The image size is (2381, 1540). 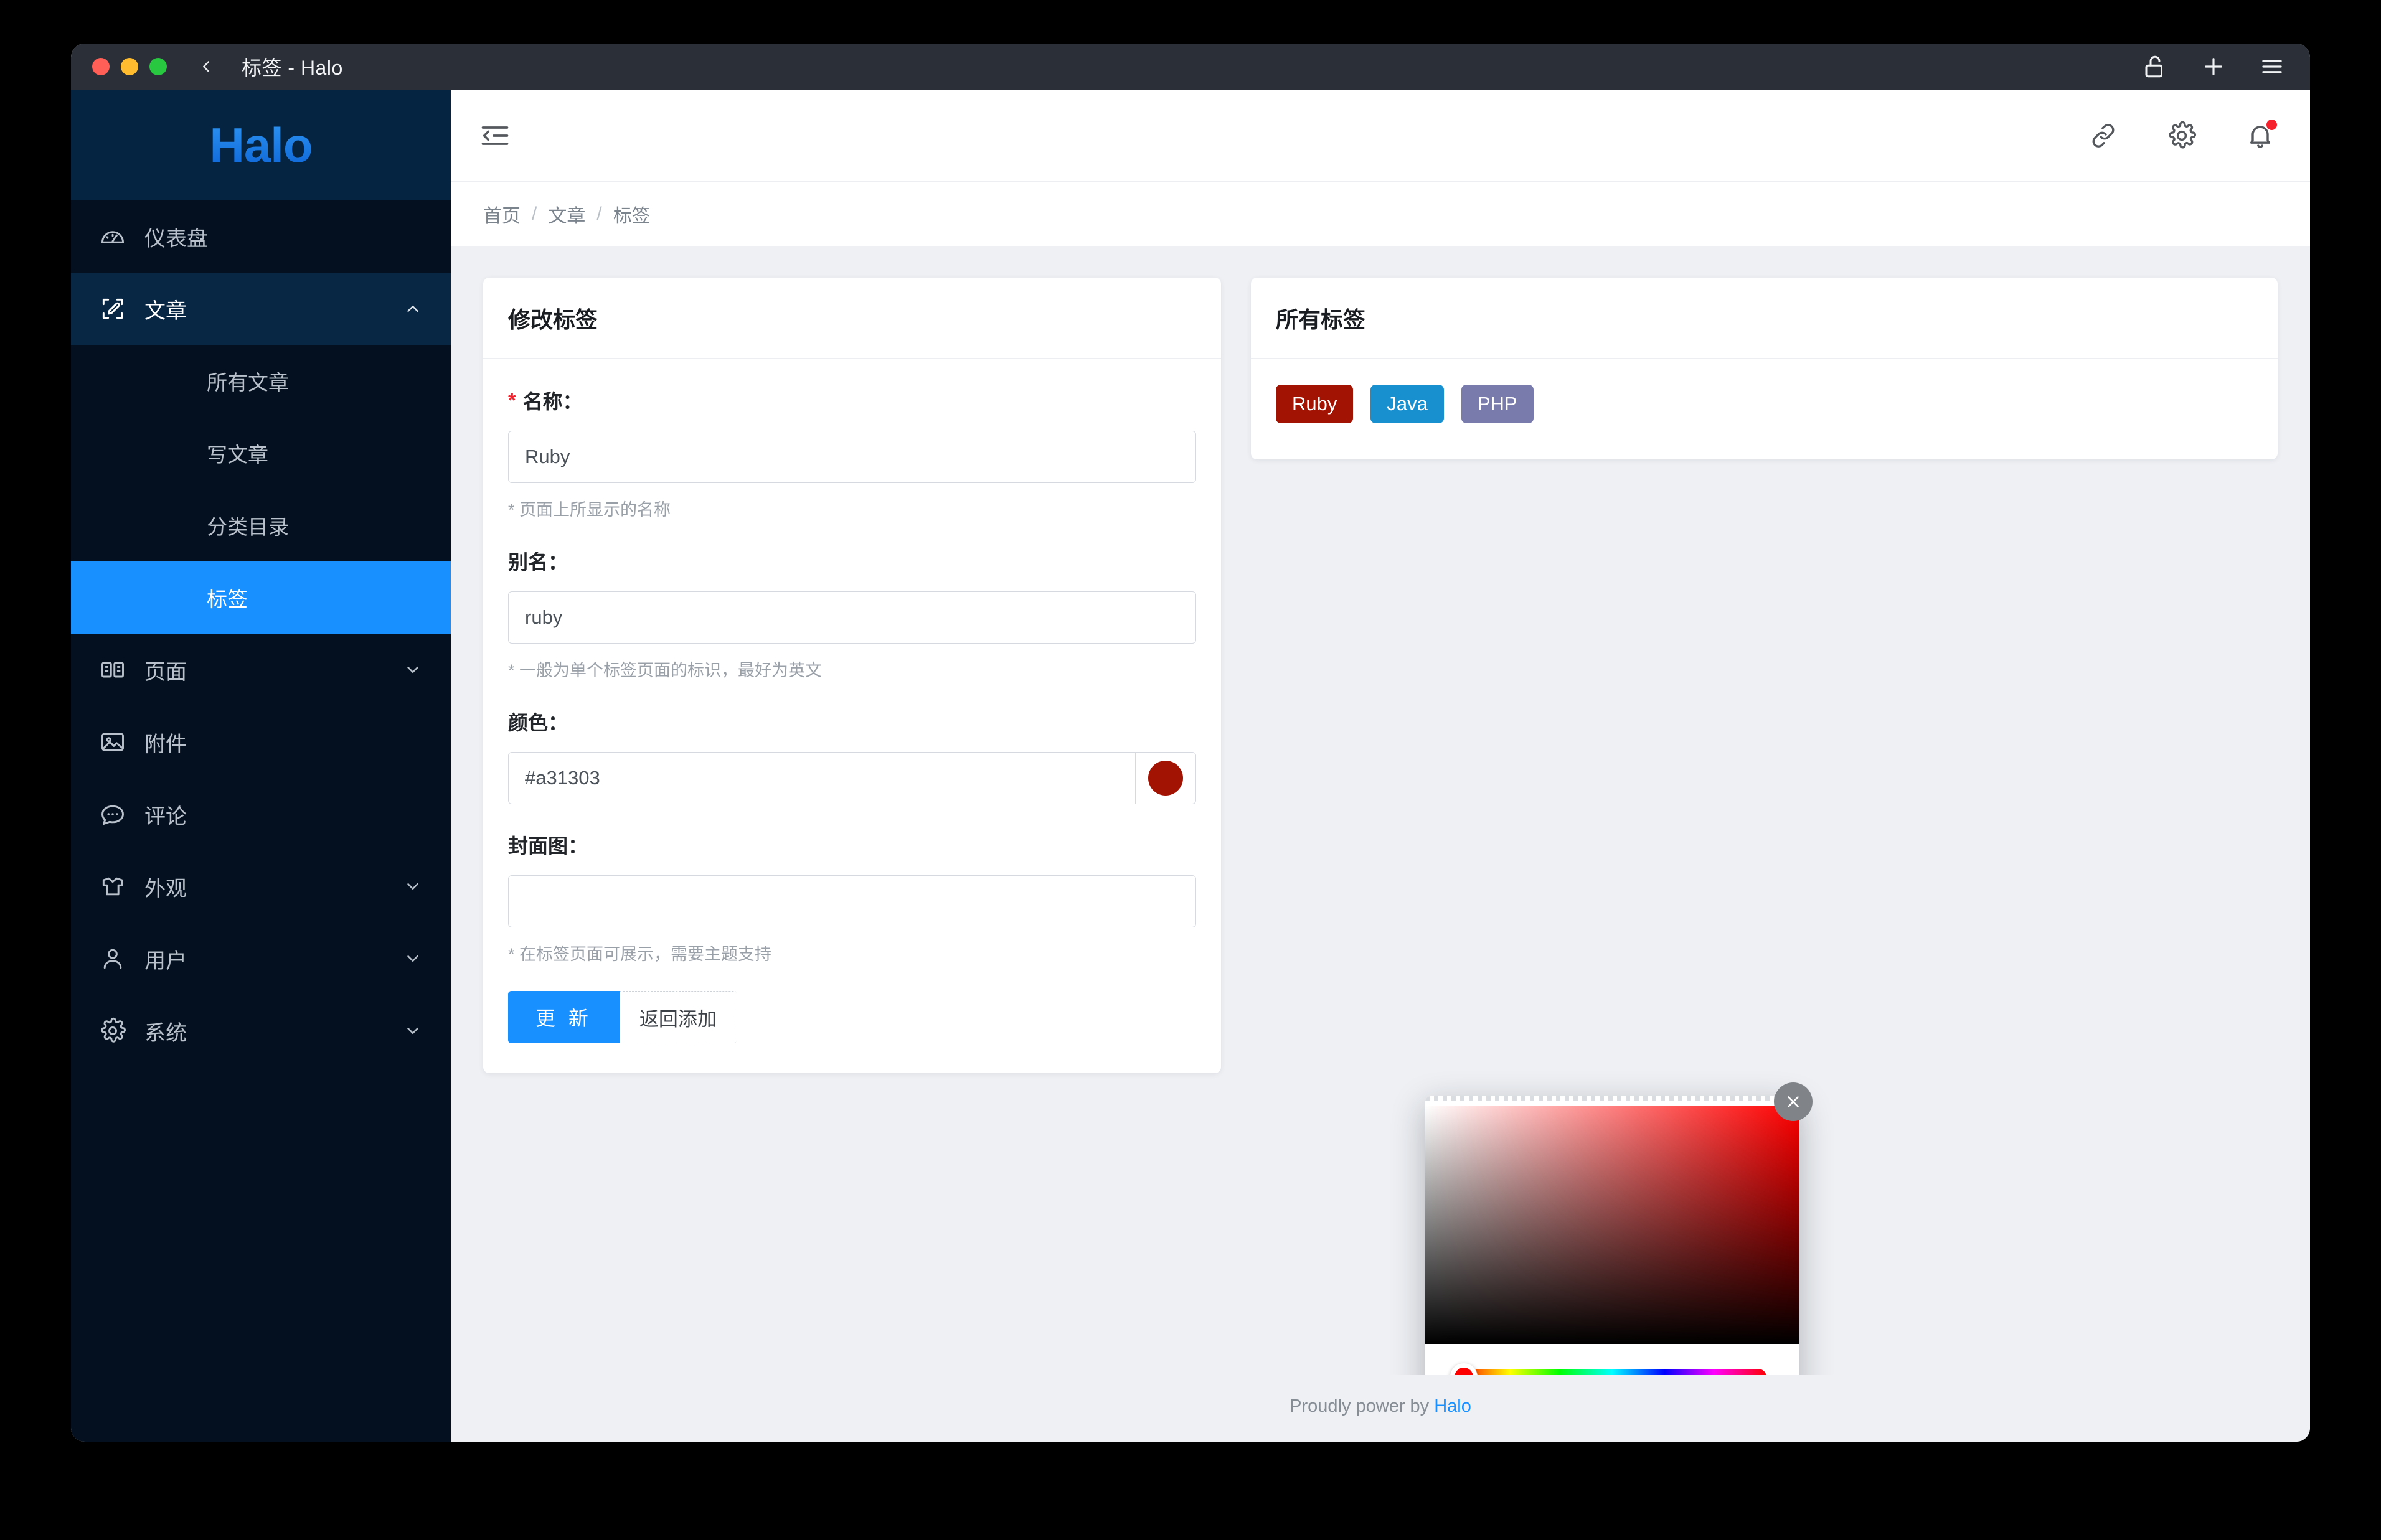 What do you see at coordinates (101, 66) in the screenshot?
I see `window-close-button` at bounding box center [101, 66].